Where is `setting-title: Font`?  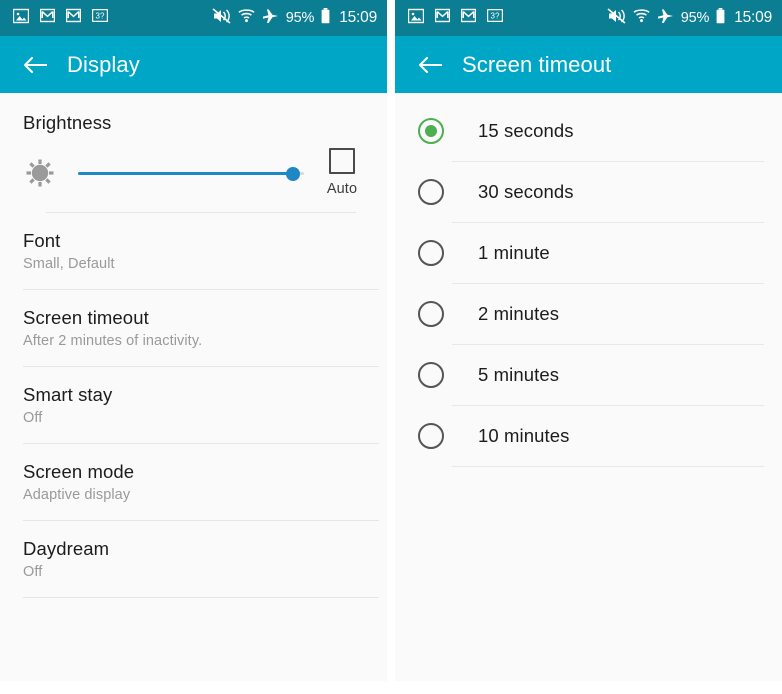 setting-title: Font is located at coordinates (42, 240).